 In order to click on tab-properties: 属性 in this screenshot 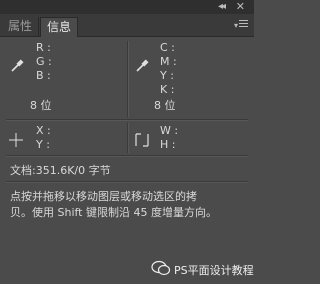, I will do `click(21, 26)`.